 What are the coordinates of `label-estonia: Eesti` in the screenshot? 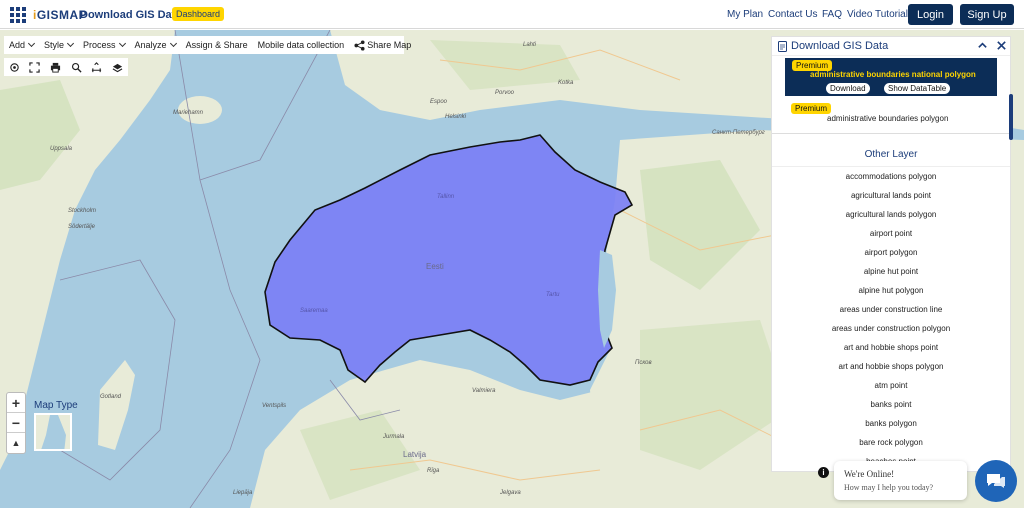 It's located at (435, 266).